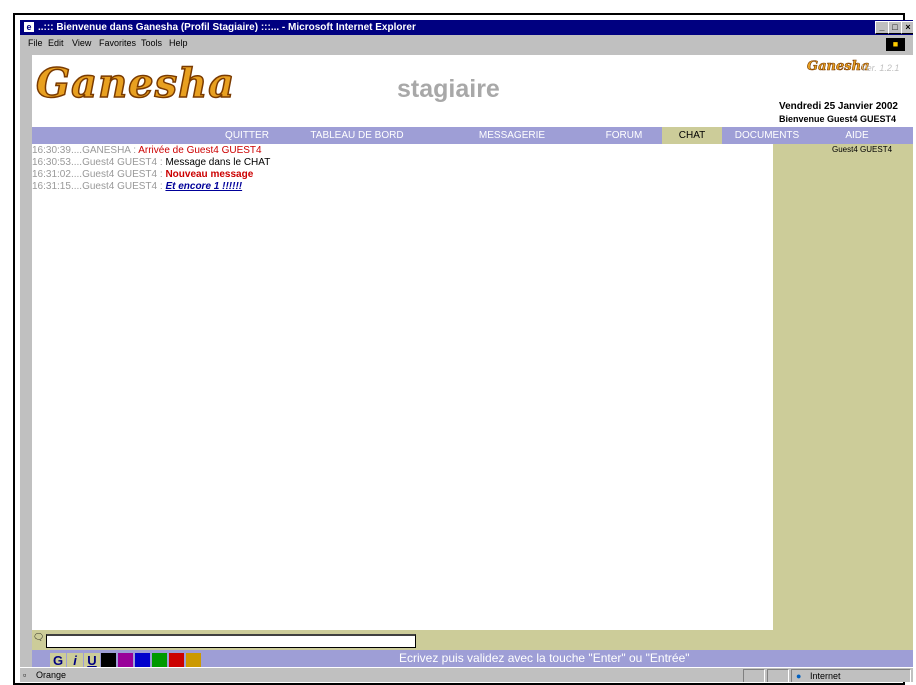 The height and width of the screenshot is (685, 916). I want to click on page-icon: ▫, so click(25, 675).